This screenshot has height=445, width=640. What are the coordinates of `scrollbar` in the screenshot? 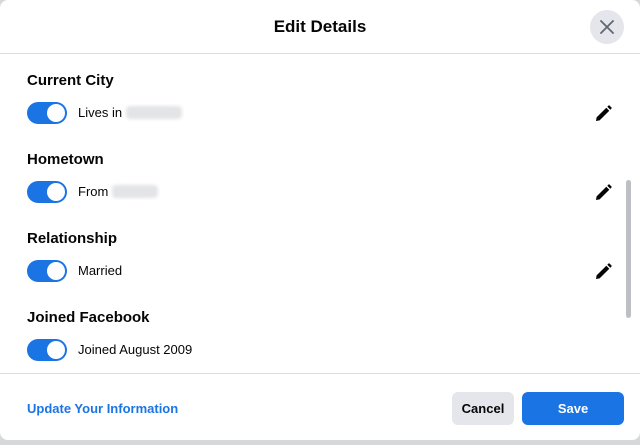 It's located at (629, 214).